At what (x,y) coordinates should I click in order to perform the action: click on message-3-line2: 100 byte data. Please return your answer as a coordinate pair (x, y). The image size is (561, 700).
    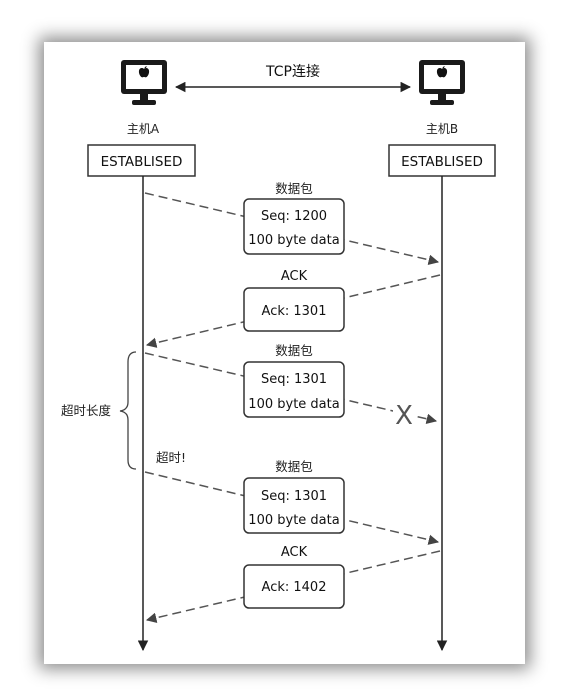
    Looking at the image, I should click on (293, 404).